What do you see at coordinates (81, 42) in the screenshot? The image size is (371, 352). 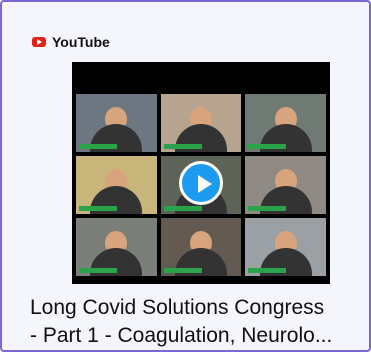 I see `source-name: YouTube` at bounding box center [81, 42].